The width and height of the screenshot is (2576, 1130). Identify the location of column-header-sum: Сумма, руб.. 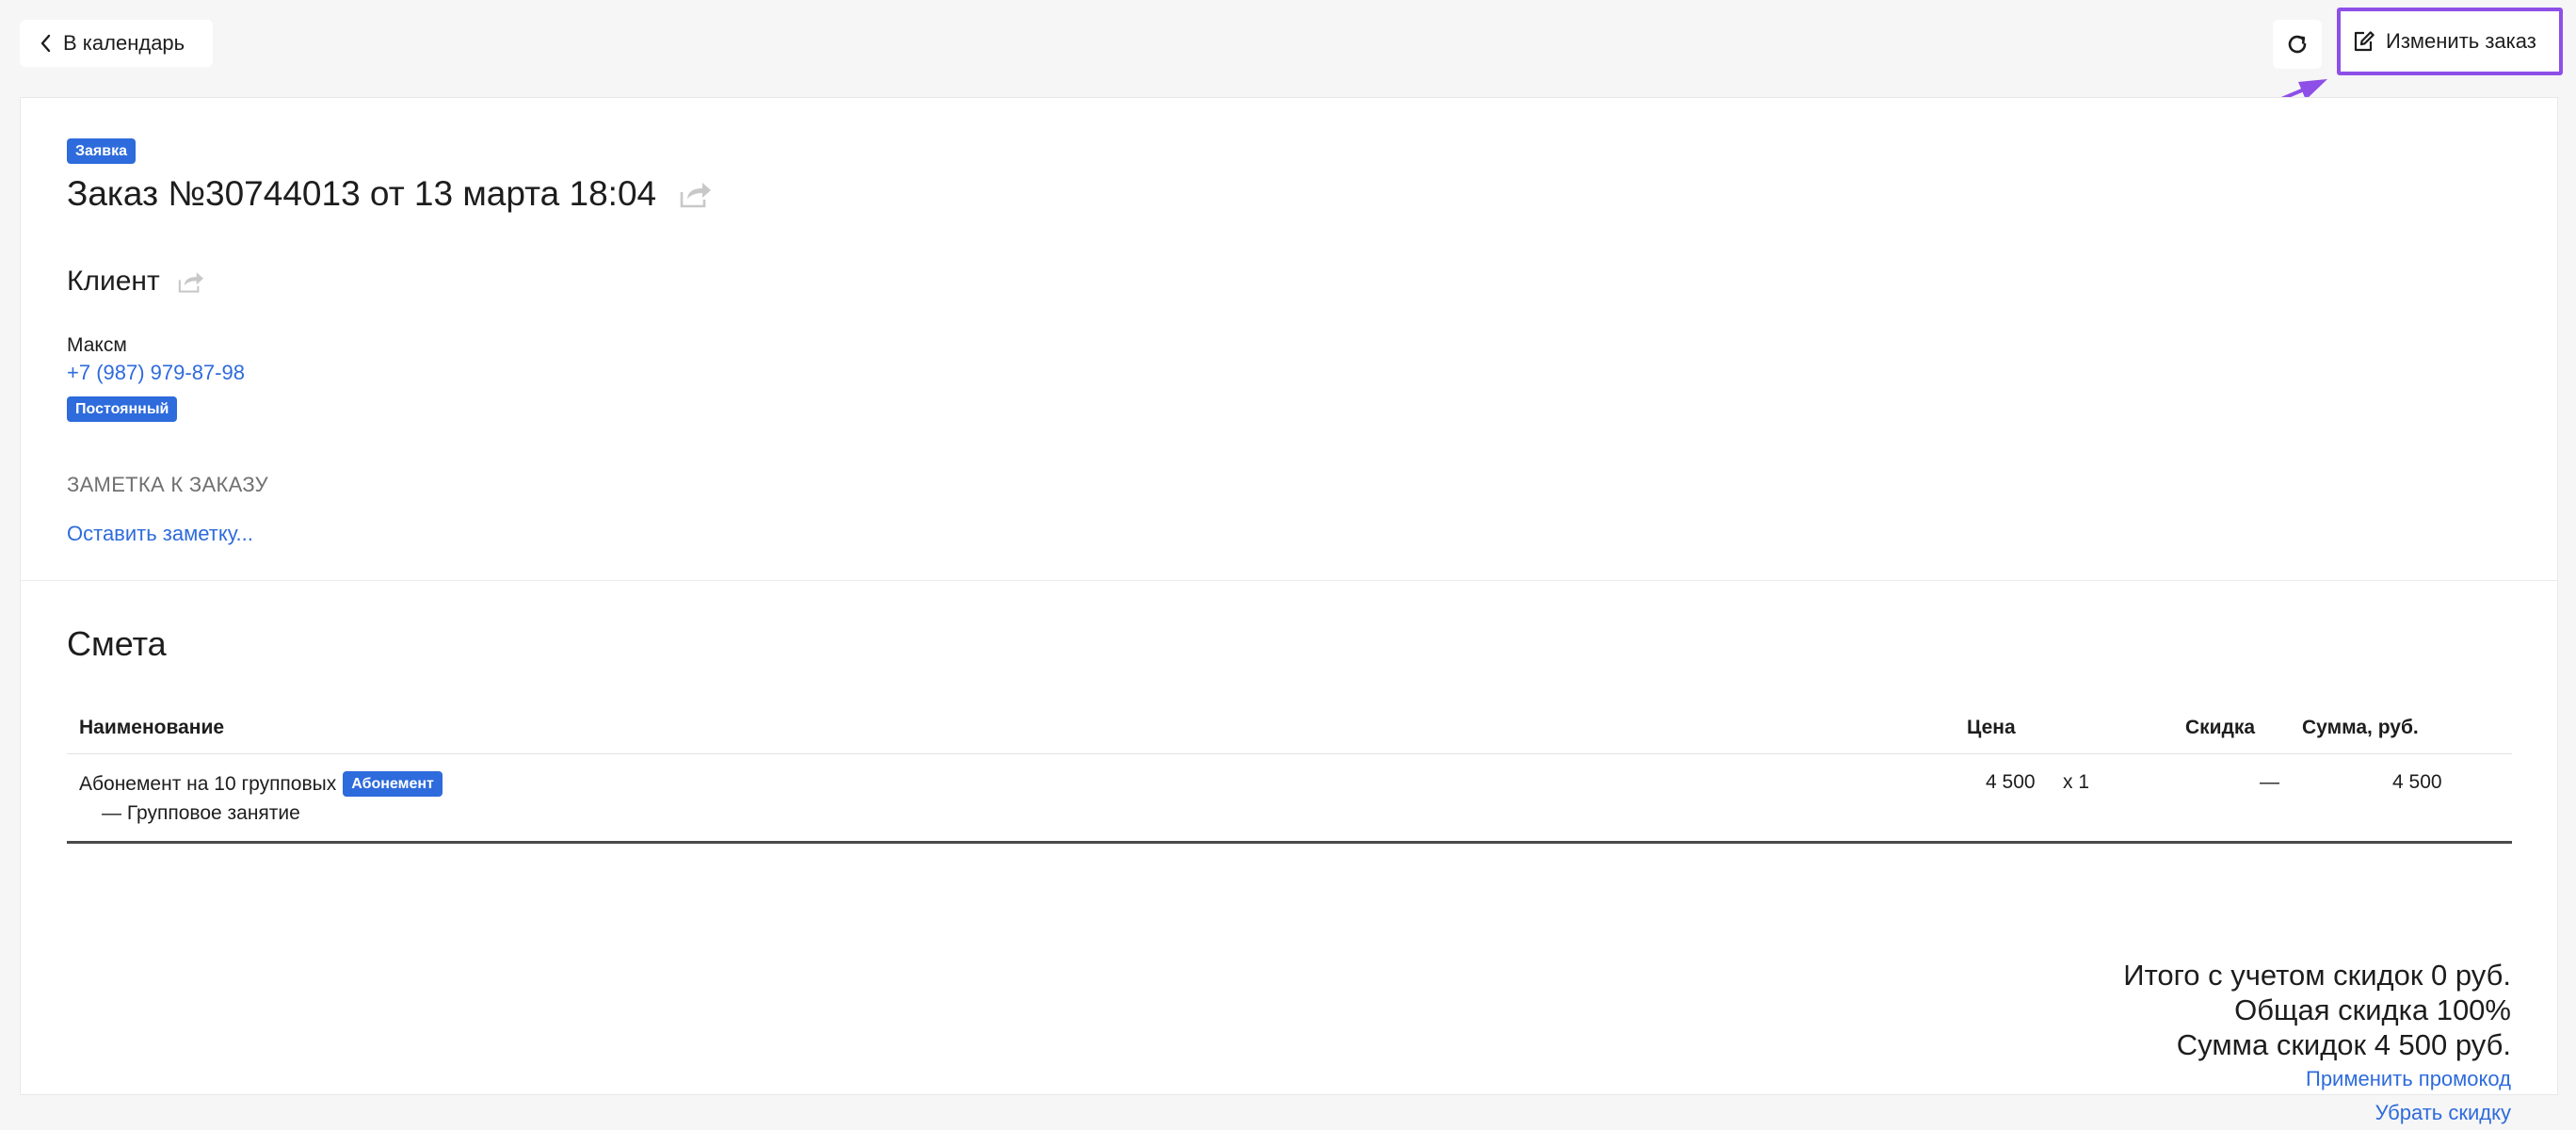
(2360, 727).